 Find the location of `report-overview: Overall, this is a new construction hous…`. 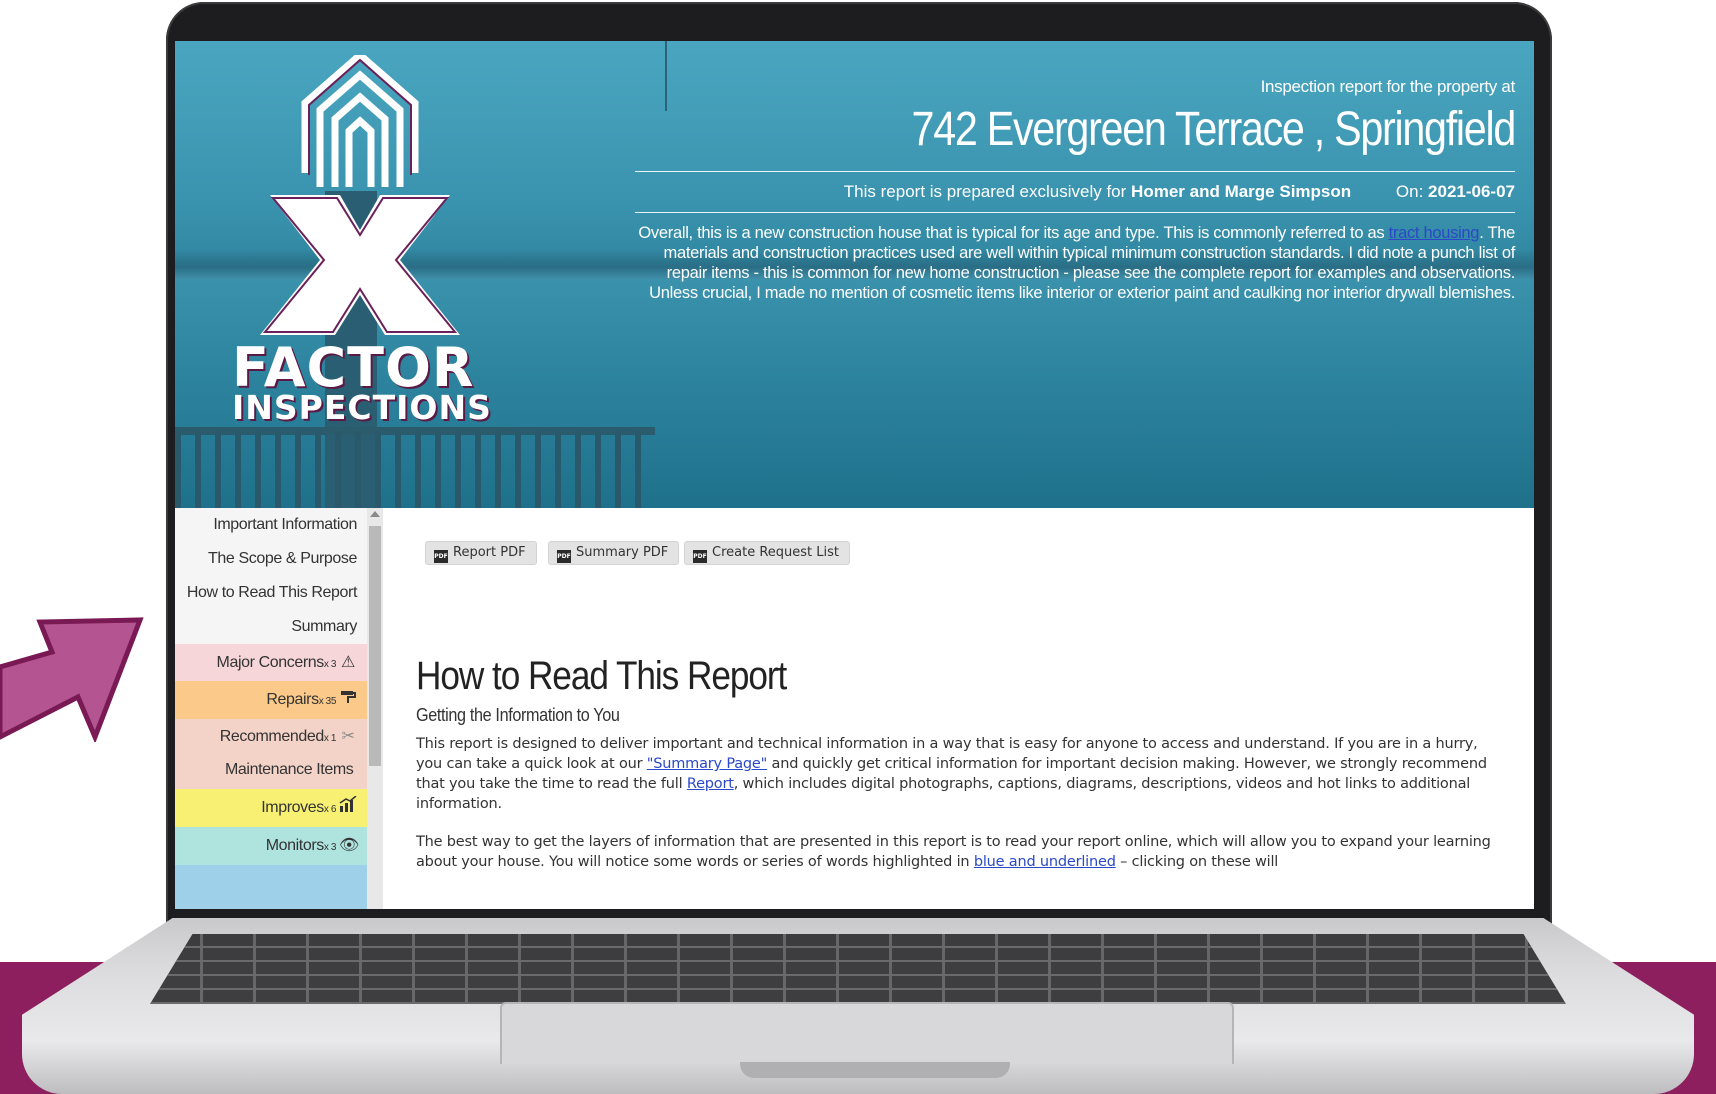

report-overview: Overall, this is a new construction hous… is located at coordinates (1075, 263).